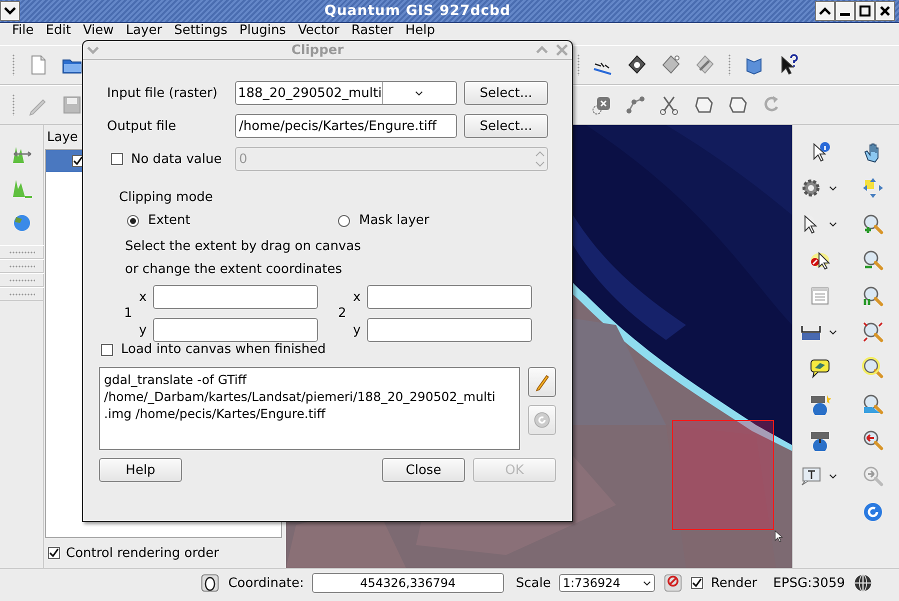 The width and height of the screenshot is (899, 601). Describe the element at coordinates (873, 332) in the screenshot. I see `zoom-full-icon` at that location.